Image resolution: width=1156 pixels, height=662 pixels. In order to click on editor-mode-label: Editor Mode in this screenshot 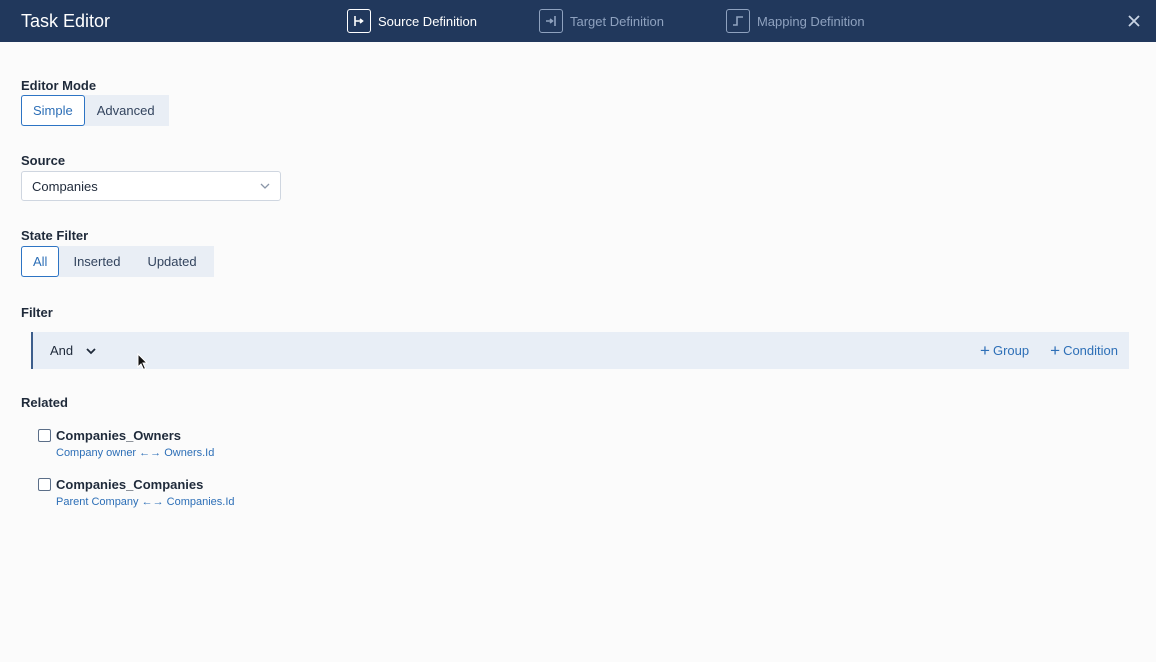, I will do `click(59, 85)`.